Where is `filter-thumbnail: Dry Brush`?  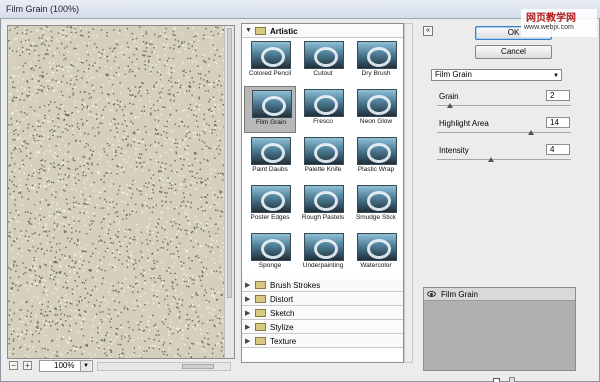
filter-thumbnail: Dry Brush is located at coordinates (376, 61).